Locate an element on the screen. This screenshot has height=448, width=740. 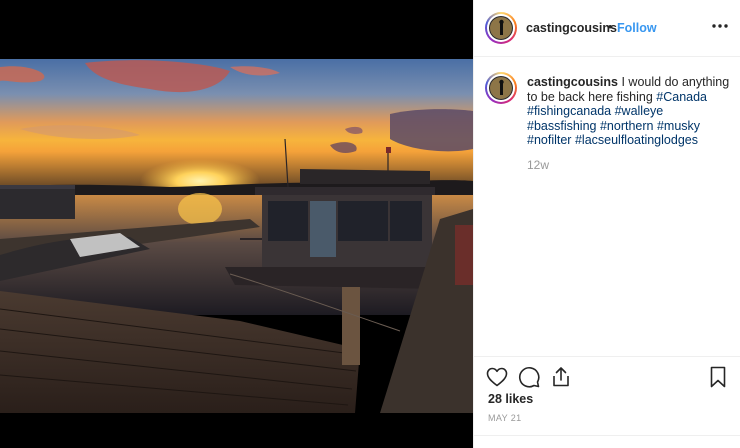
hashtag-link: #northern is located at coordinates (627, 126).